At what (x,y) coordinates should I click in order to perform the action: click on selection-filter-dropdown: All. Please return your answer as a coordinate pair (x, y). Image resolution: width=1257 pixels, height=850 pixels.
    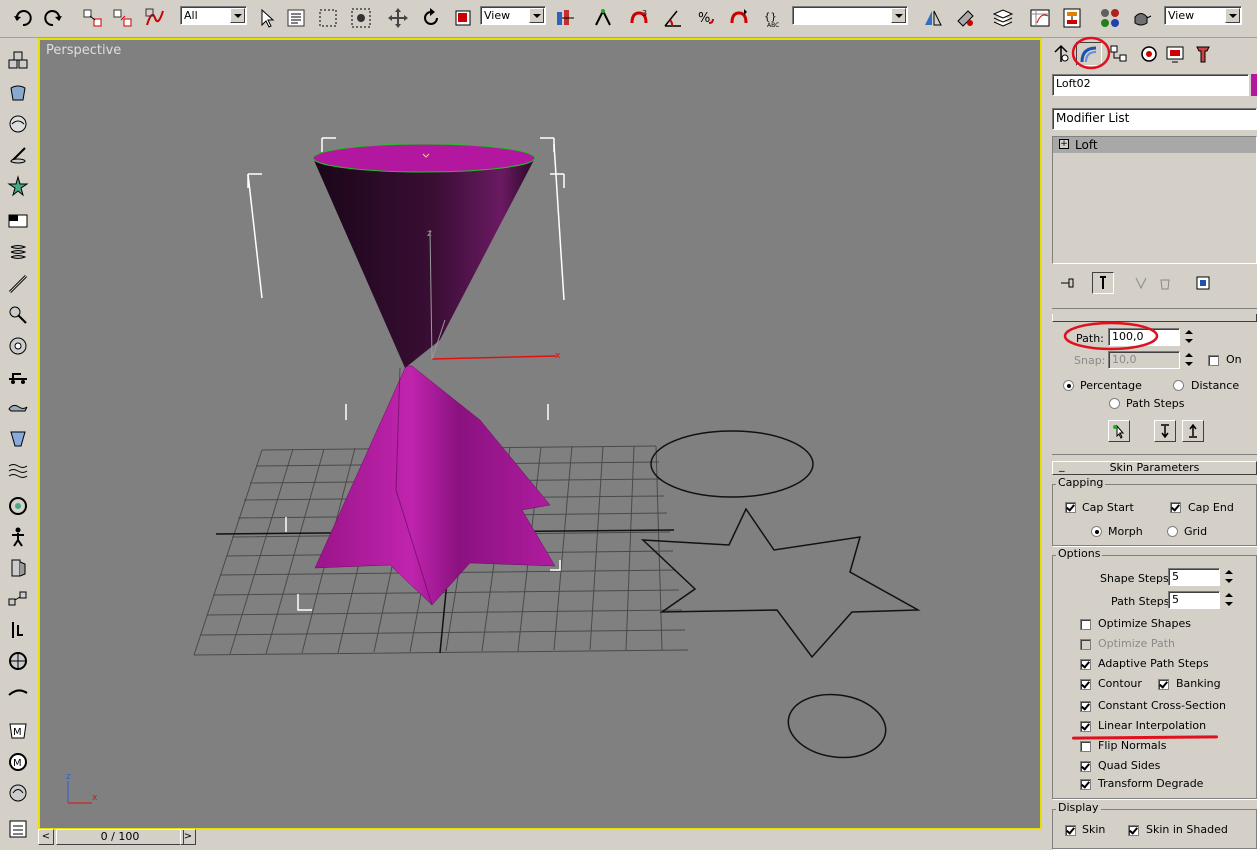
    Looking at the image, I should click on (213, 15).